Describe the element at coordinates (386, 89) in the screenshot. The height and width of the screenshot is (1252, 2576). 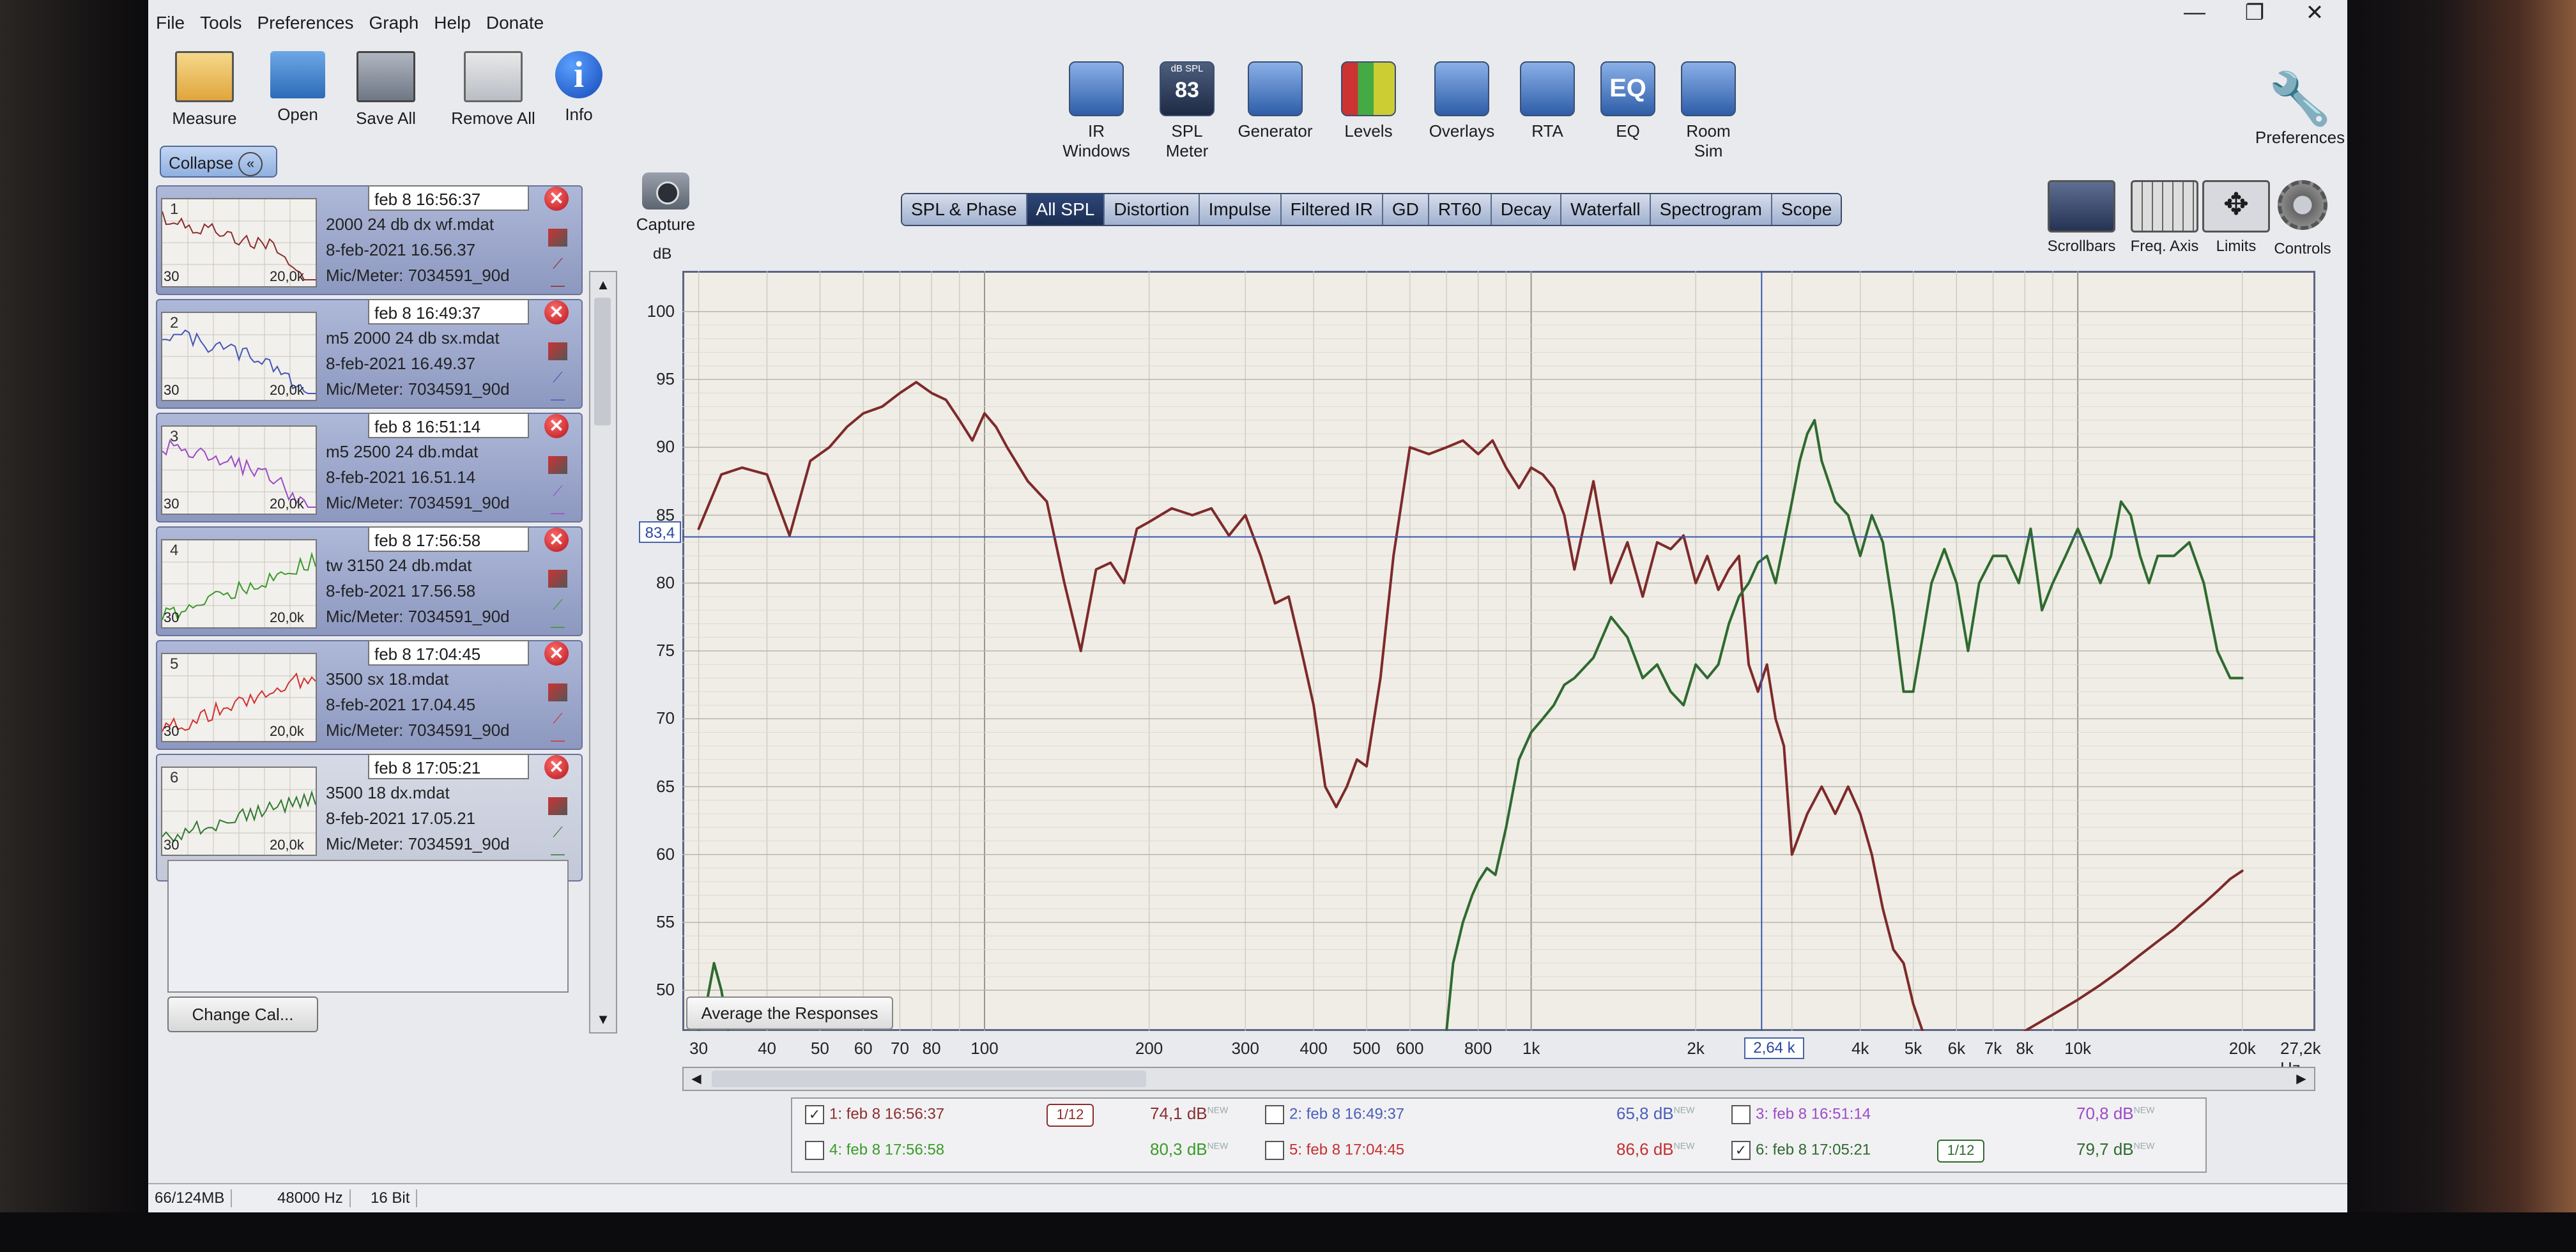
I see `save-all-button: Save All` at that location.